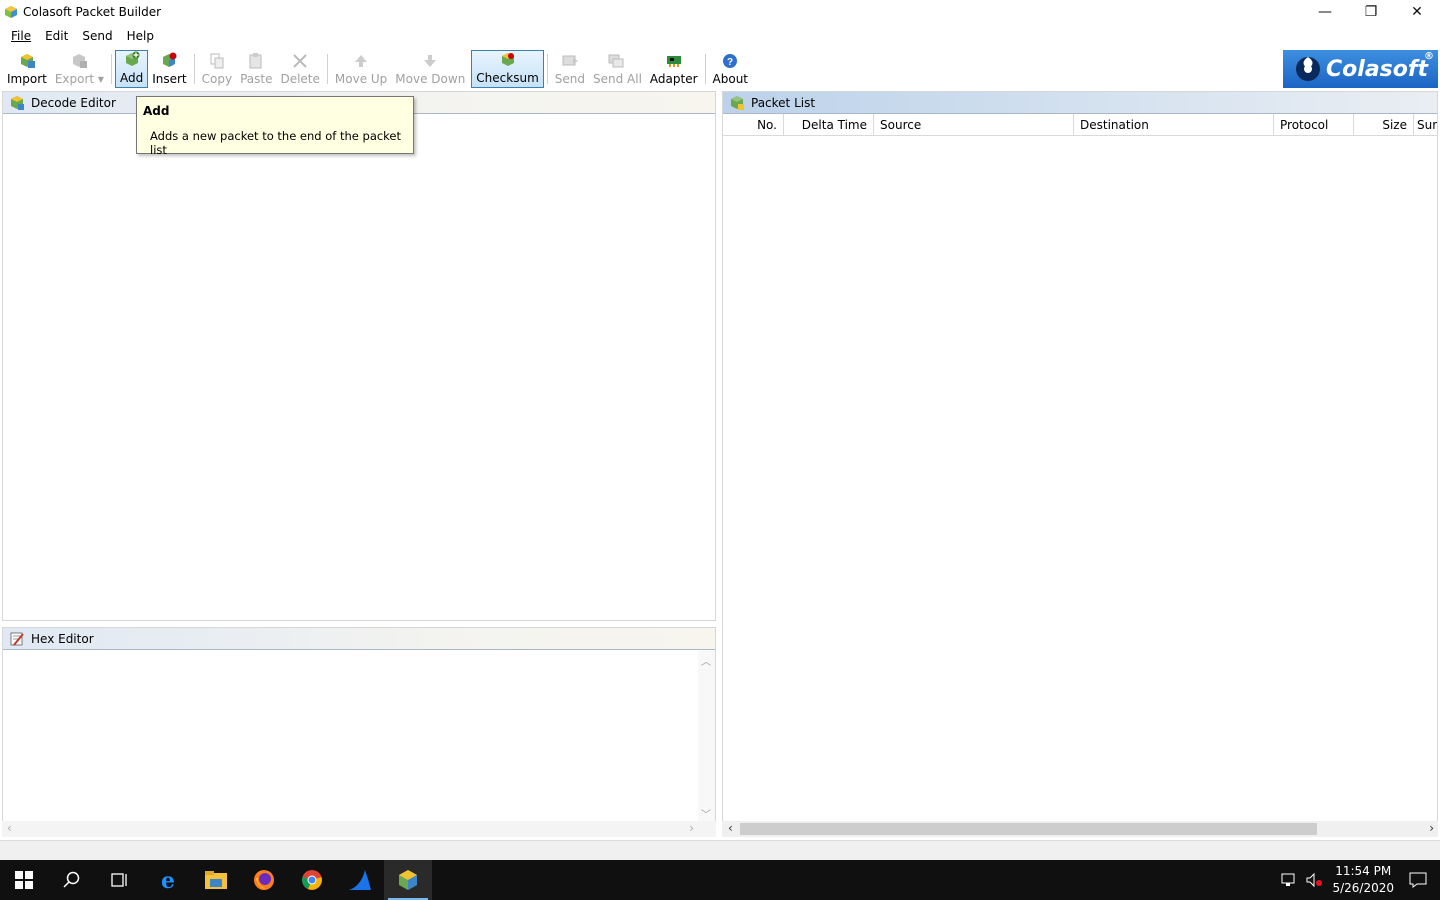 The height and width of the screenshot is (900, 1440). I want to click on search-button, so click(72, 880).